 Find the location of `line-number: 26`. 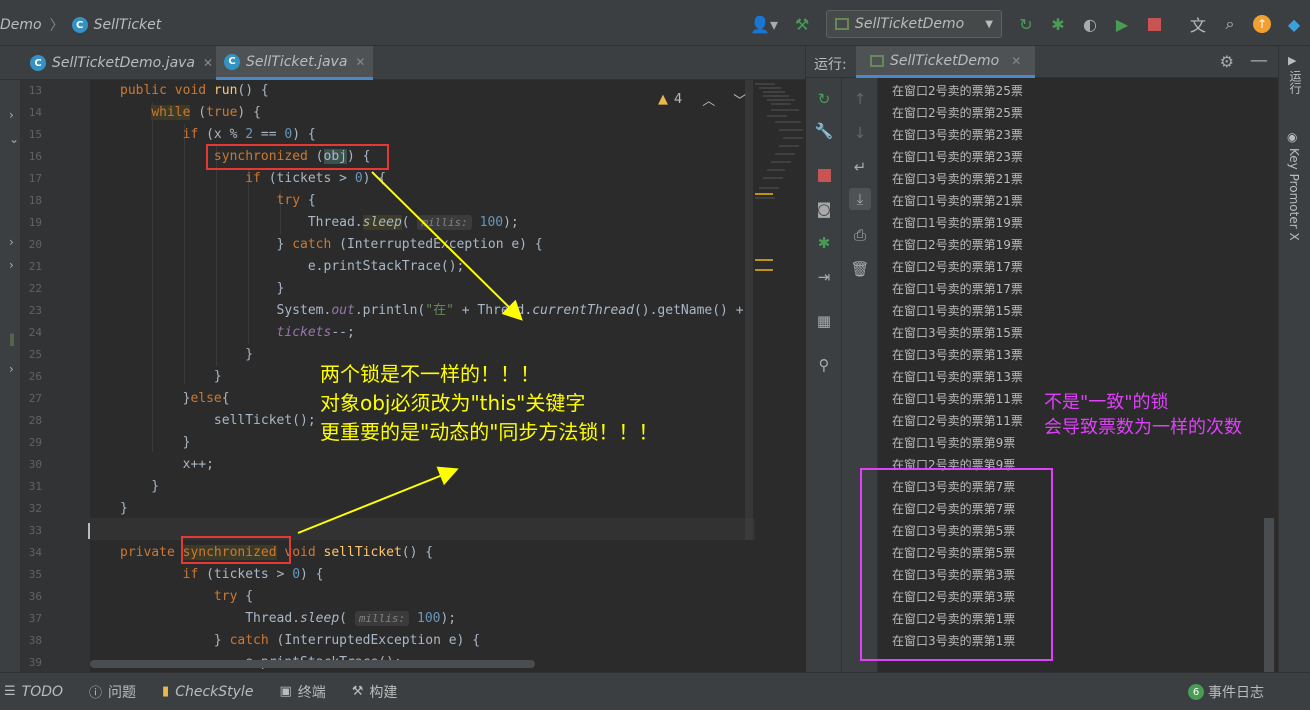

line-number: 26 is located at coordinates (35, 376).